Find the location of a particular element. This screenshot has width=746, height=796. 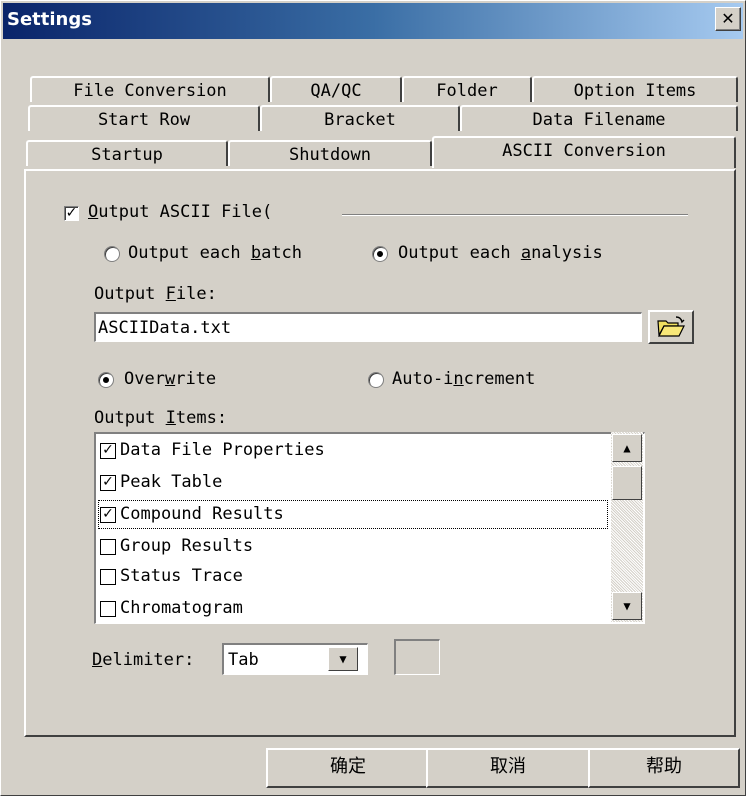

group-divider is located at coordinates (515, 215).